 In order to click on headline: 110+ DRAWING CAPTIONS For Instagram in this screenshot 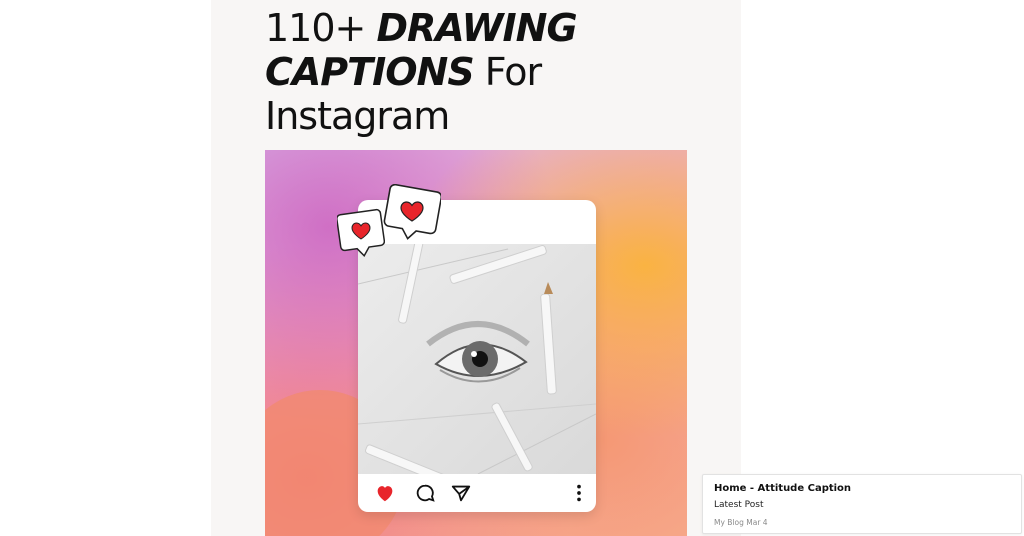, I will do `click(495, 72)`.